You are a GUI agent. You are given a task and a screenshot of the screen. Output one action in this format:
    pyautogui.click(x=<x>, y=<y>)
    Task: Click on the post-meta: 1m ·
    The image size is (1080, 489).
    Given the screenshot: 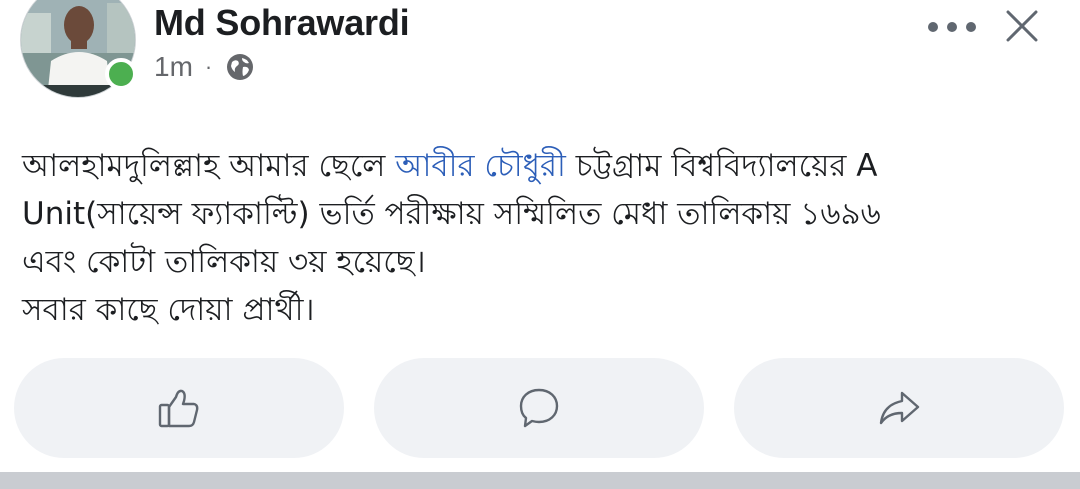 What is the action you would take?
    pyautogui.click(x=204, y=67)
    